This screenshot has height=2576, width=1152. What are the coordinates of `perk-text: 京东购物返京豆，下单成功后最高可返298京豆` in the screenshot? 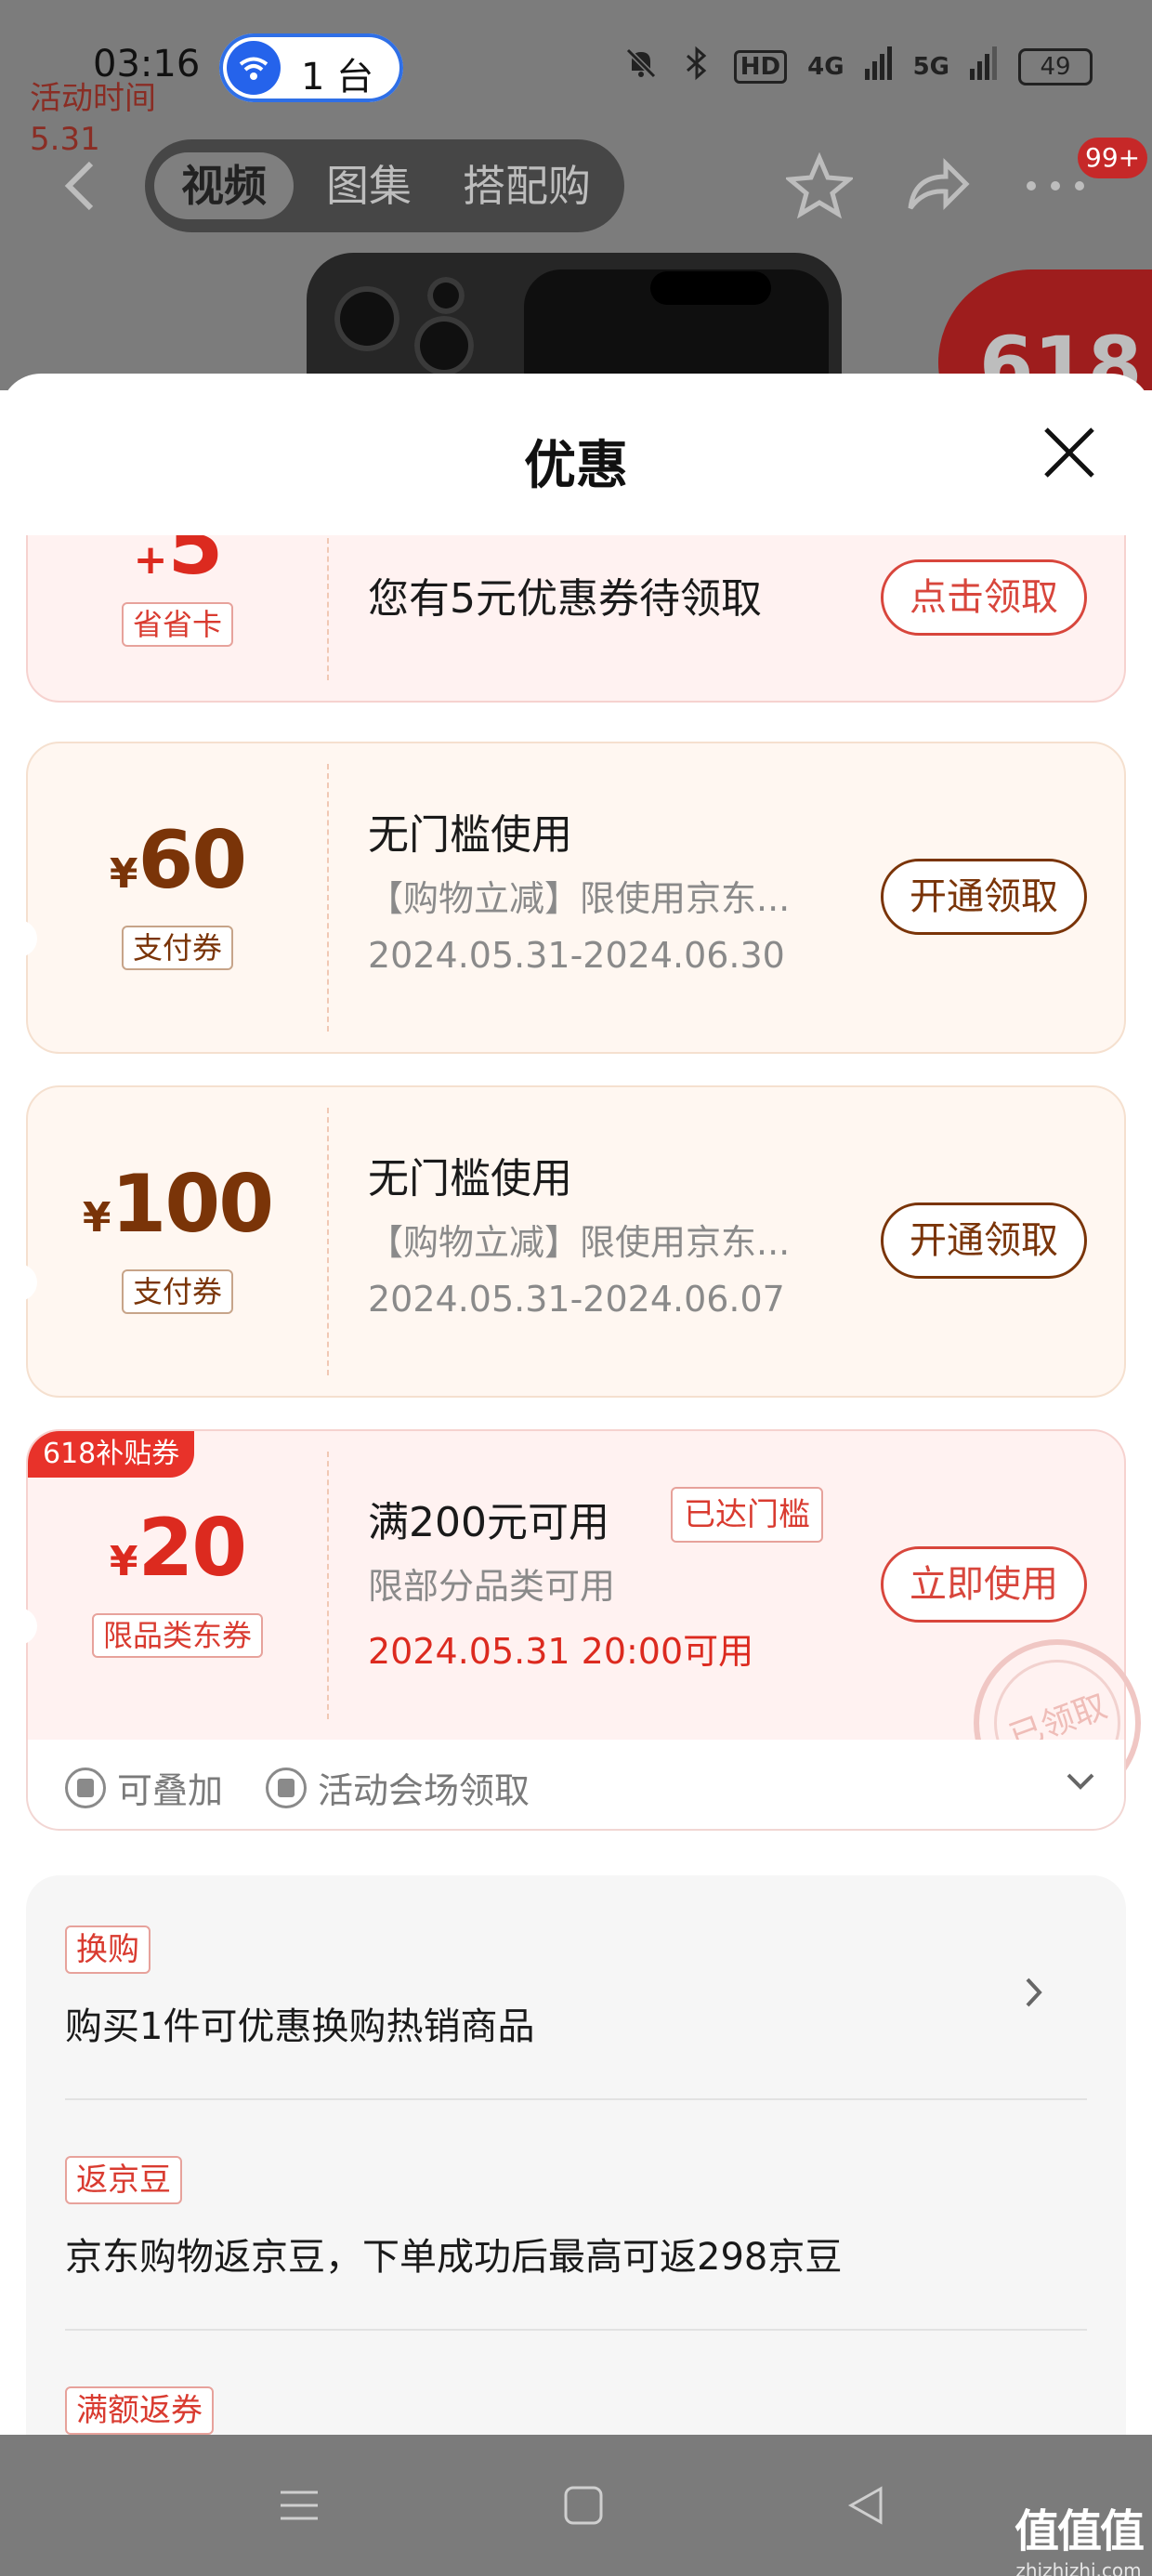 It's located at (454, 2257).